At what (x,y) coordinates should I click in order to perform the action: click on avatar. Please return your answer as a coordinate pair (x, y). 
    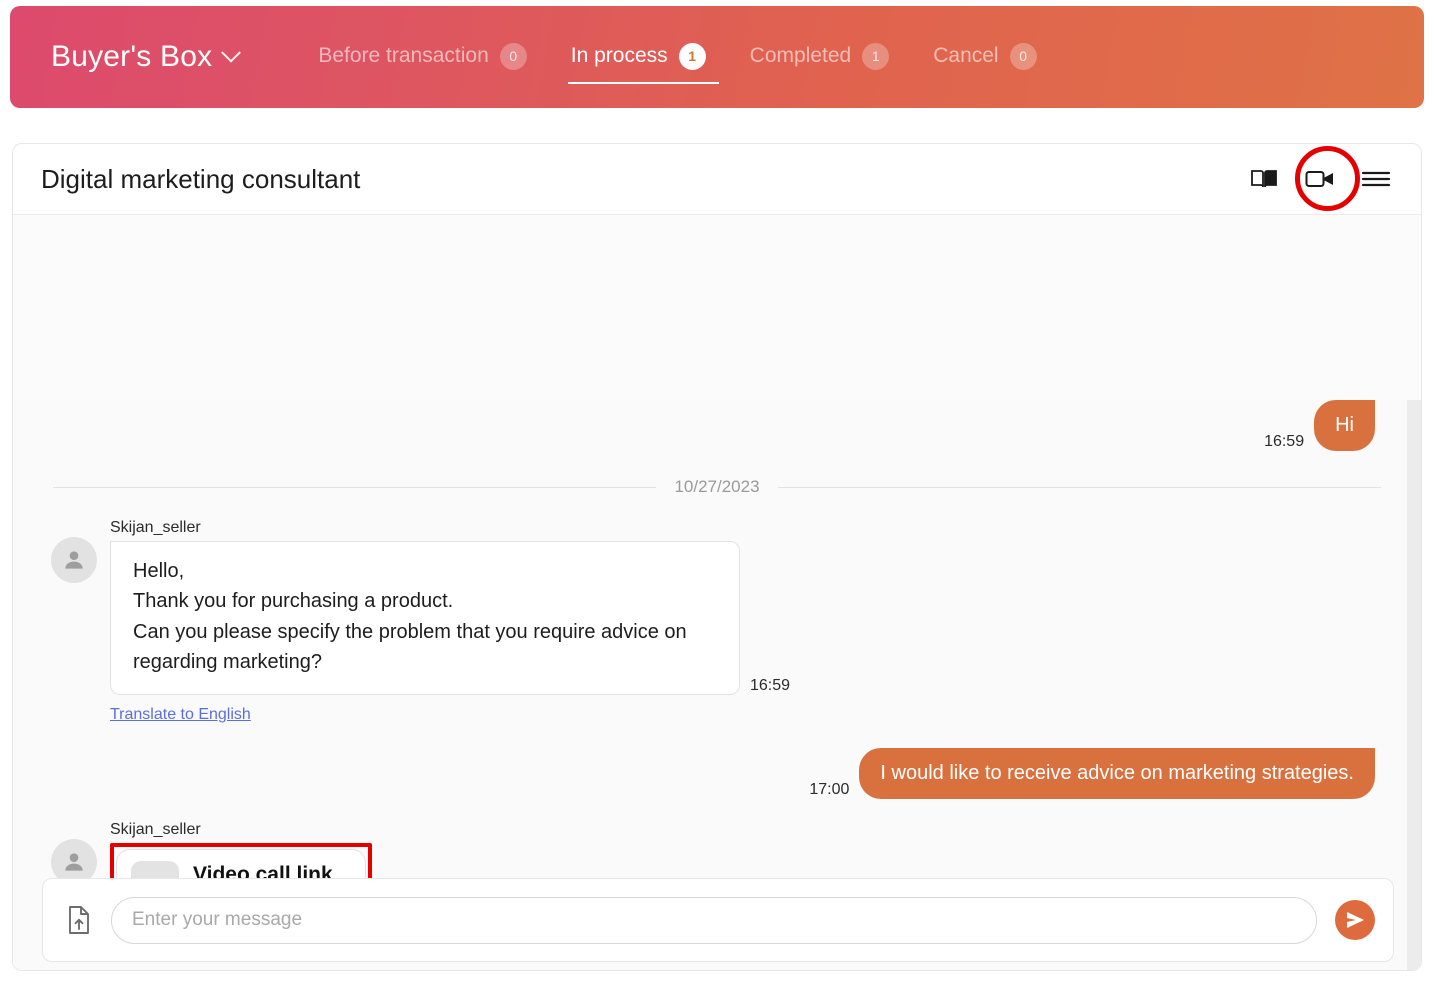
    Looking at the image, I should click on (74, 560).